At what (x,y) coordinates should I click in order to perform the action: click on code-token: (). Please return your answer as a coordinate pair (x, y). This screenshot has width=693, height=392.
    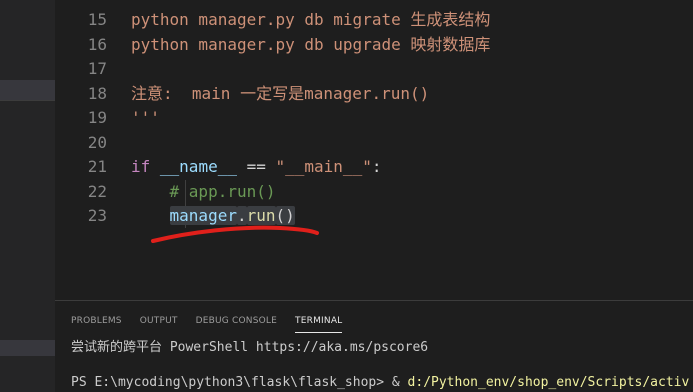
    Looking at the image, I should click on (285, 215).